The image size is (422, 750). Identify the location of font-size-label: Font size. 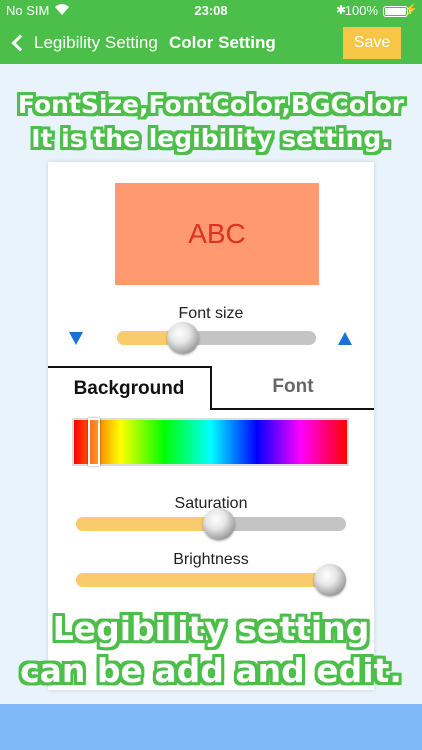
(211, 313).